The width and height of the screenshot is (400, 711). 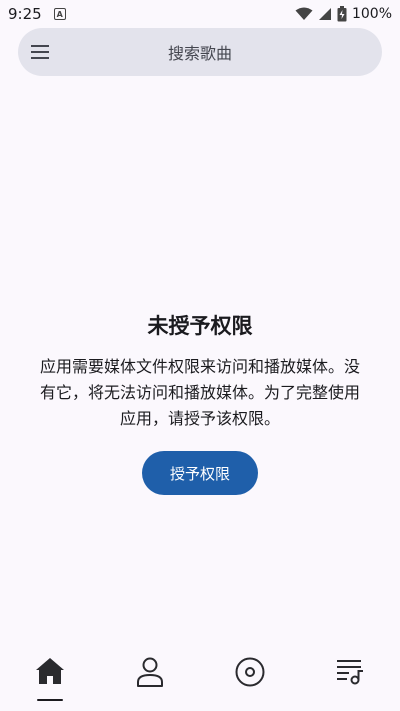 I want to click on signal-icon, so click(x=324, y=14).